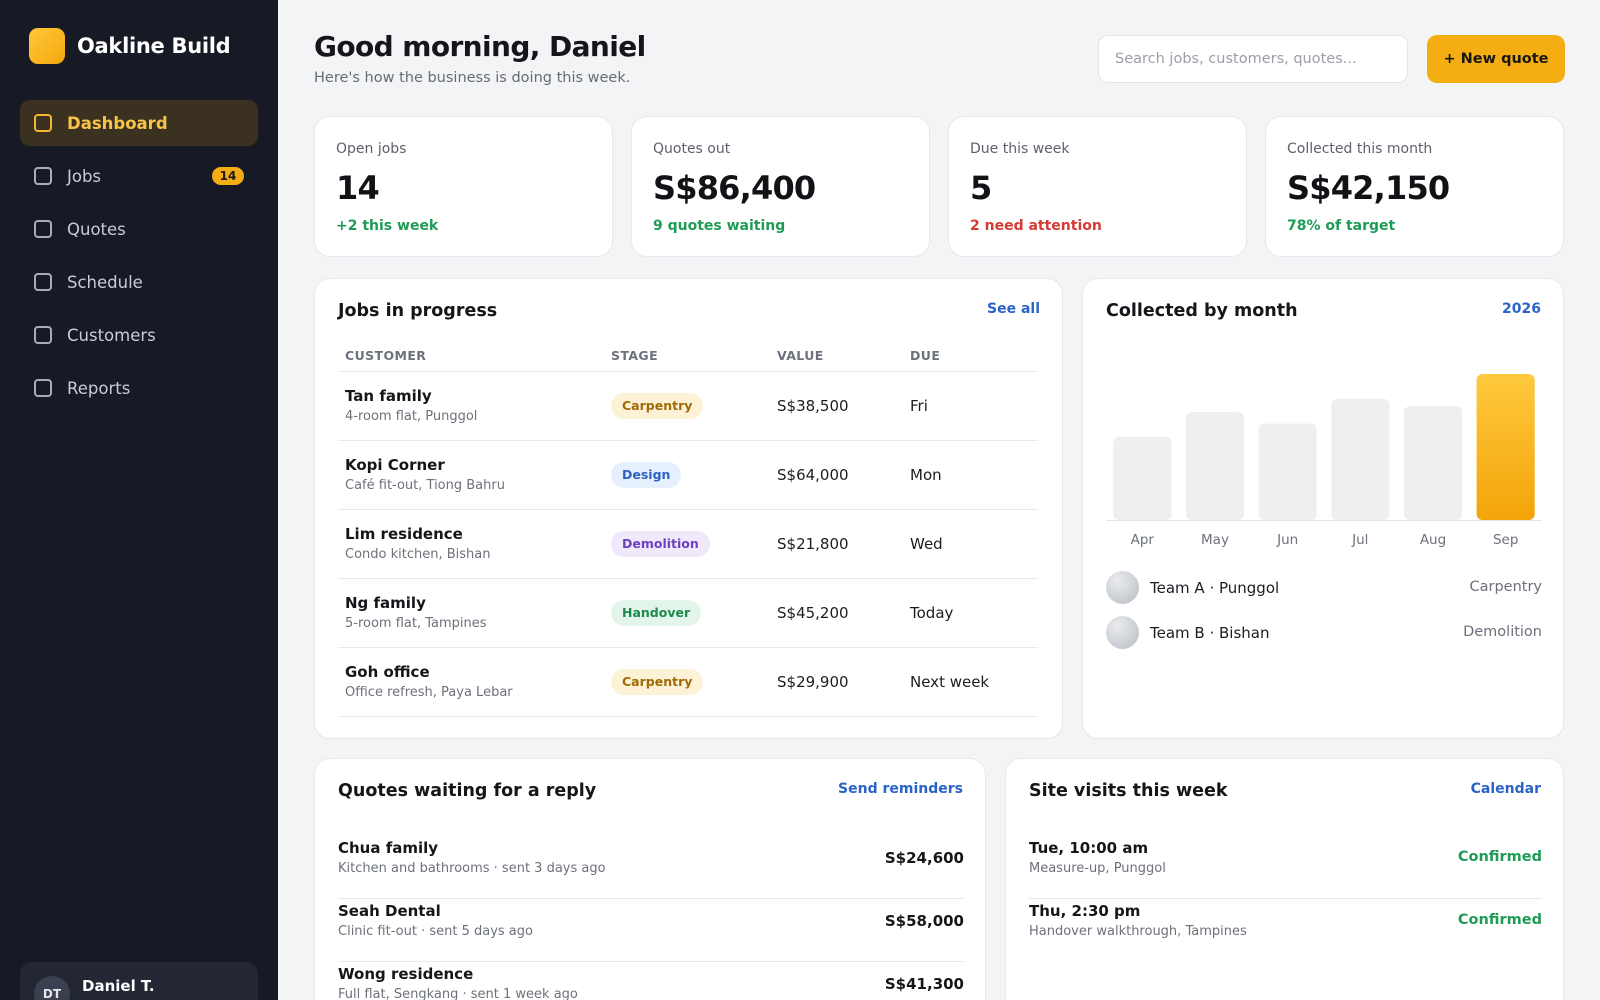  What do you see at coordinates (154, 46) in the screenshot?
I see `brand-name: Oakline Build` at bounding box center [154, 46].